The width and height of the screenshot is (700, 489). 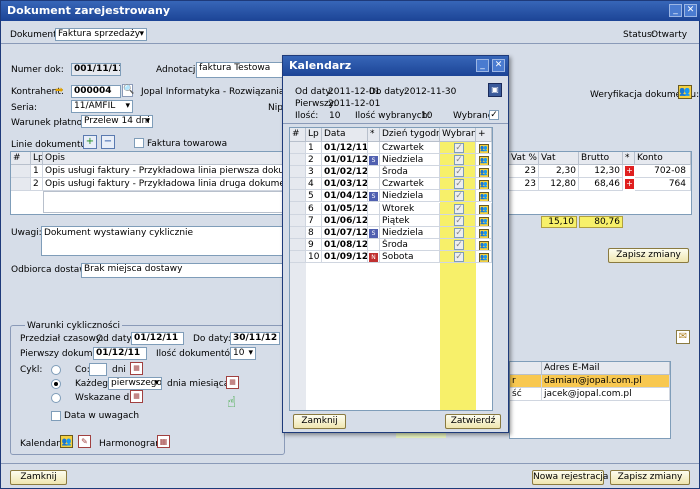 I want to click on calendar-close-button: ✕, so click(x=498, y=65).